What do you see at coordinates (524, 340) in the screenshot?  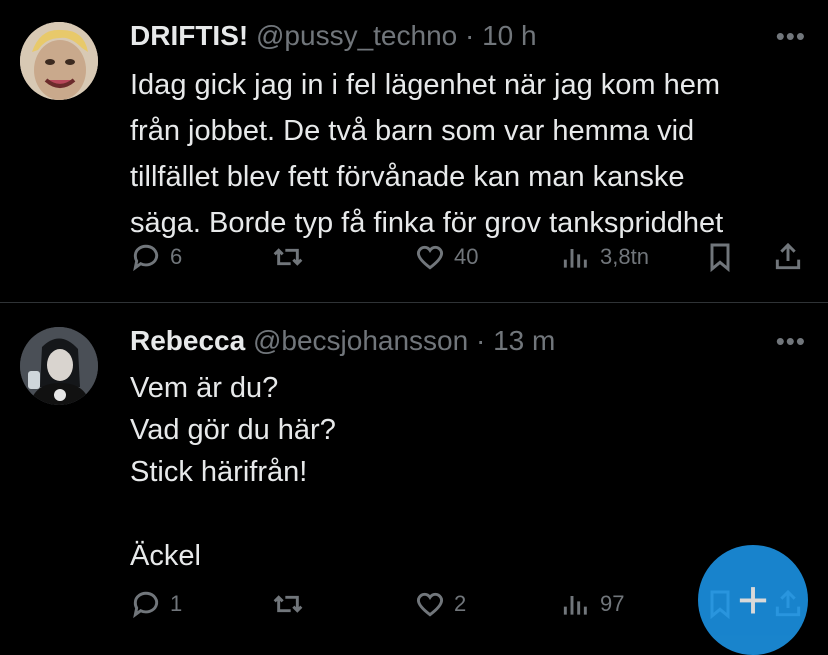 I see `timestamp: 13 m` at bounding box center [524, 340].